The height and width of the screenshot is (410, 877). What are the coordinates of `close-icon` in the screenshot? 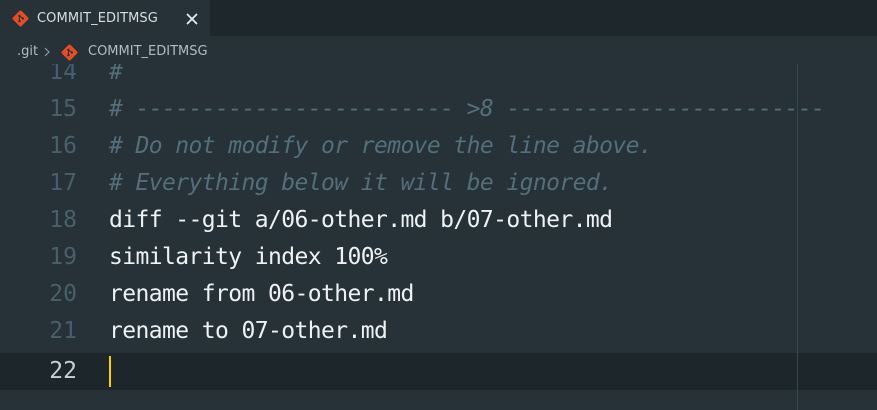 It's located at (192, 19).